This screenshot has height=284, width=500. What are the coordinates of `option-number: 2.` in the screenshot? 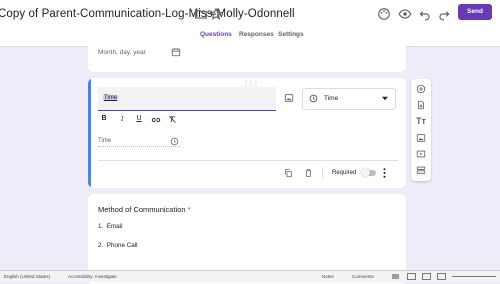 It's located at (101, 245).